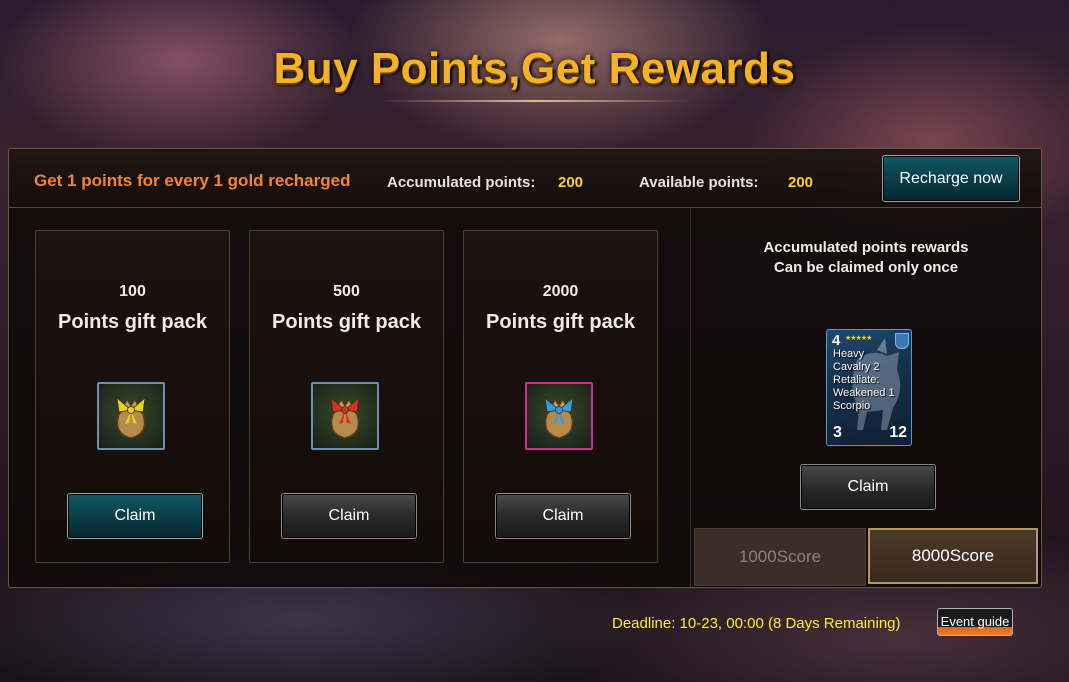 The width and height of the screenshot is (1069, 682). I want to click on reward-claim-button: Claim, so click(868, 487).